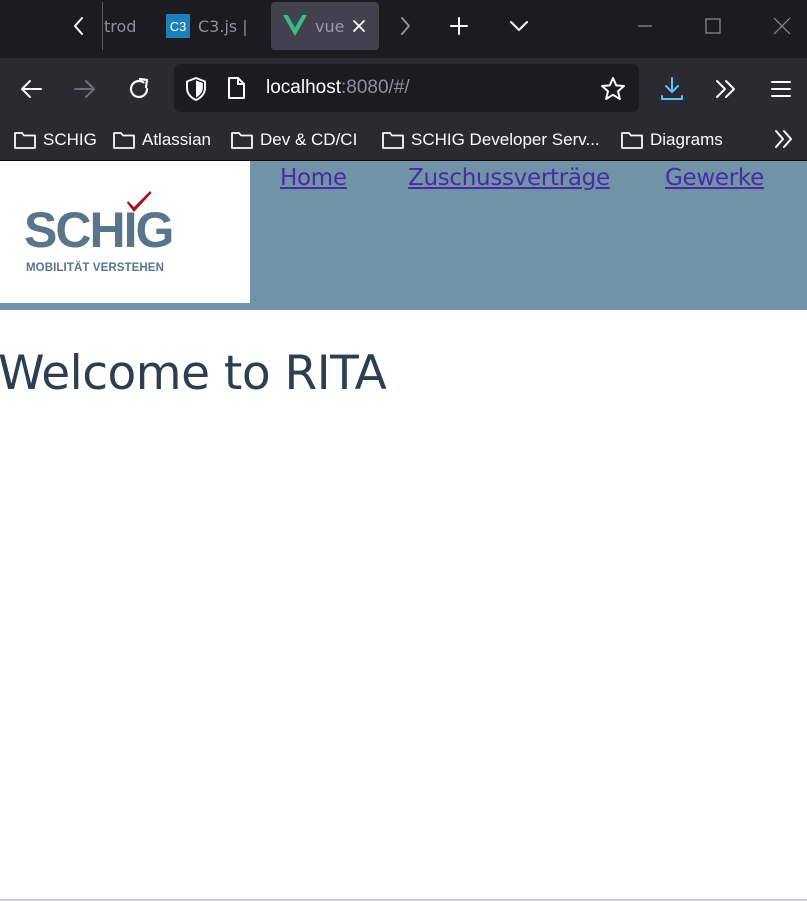 This screenshot has height=901, width=807. Describe the element at coordinates (70, 139) in the screenshot. I see `bookmark-label: SCHIG` at that location.